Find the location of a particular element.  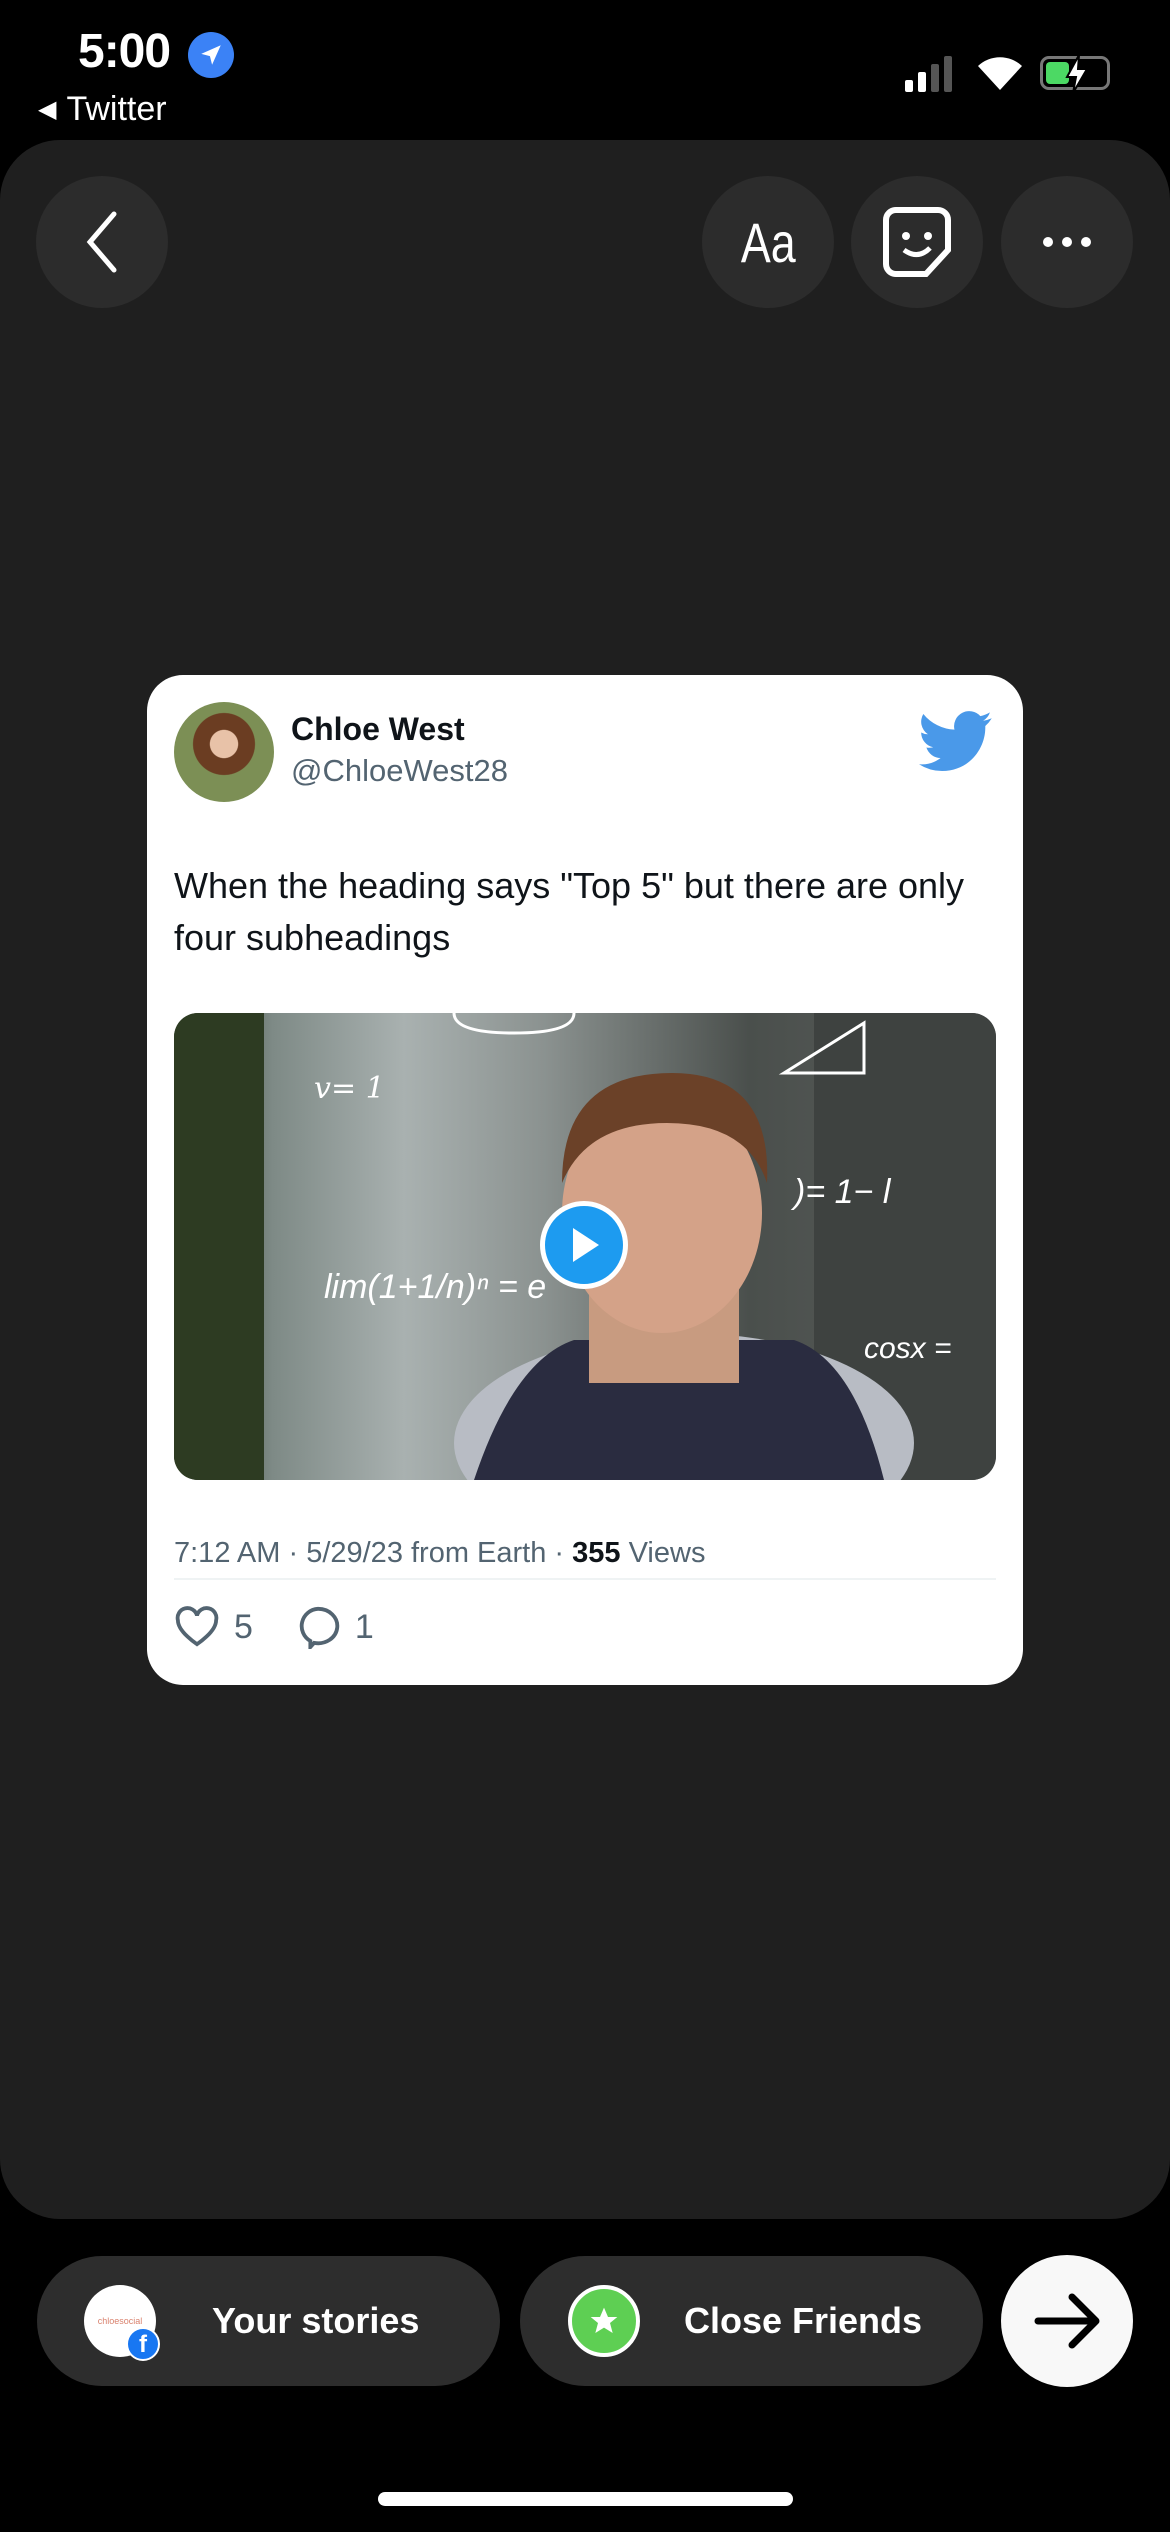

text-tool-button: Aa is located at coordinates (768, 242).